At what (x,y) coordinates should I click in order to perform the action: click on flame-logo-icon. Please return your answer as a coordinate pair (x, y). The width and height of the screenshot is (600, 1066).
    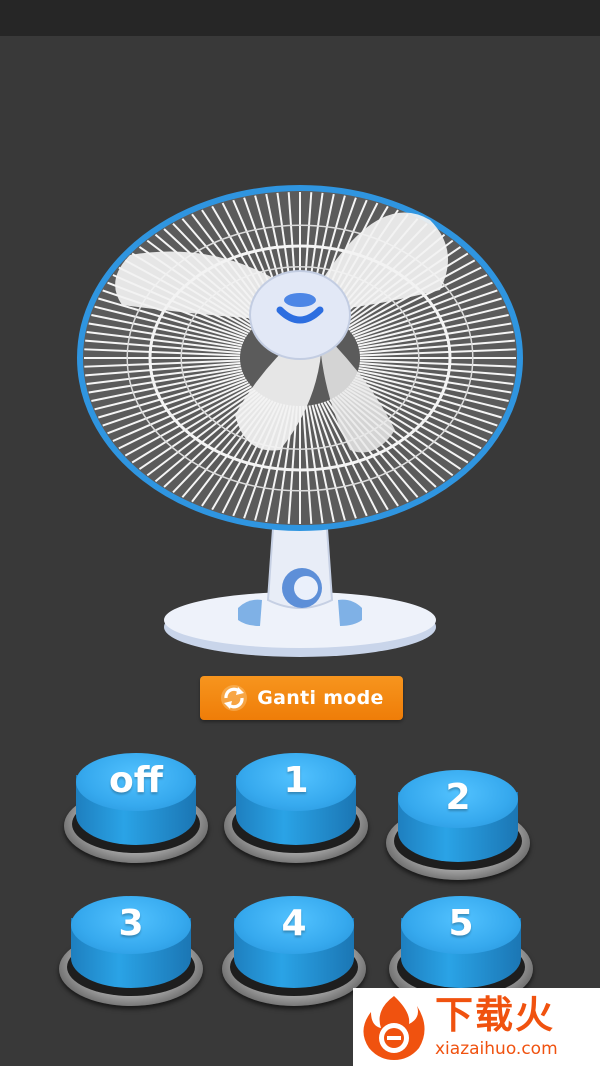
    Looking at the image, I should click on (394, 1028).